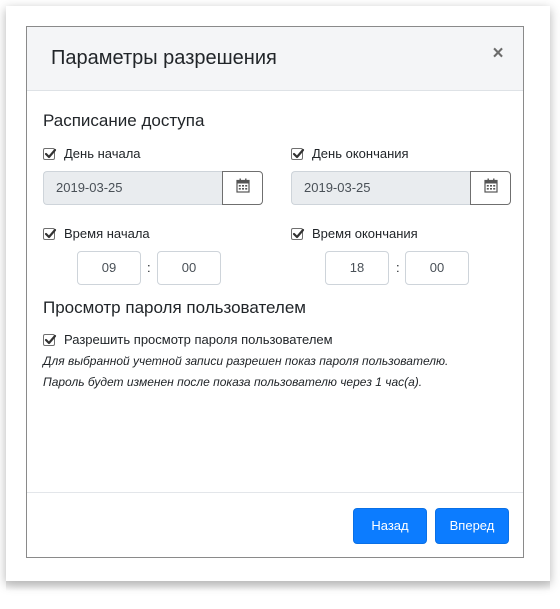 The height and width of the screenshot is (609, 560). What do you see at coordinates (102, 153) in the screenshot?
I see `start-day-label: День начала` at bounding box center [102, 153].